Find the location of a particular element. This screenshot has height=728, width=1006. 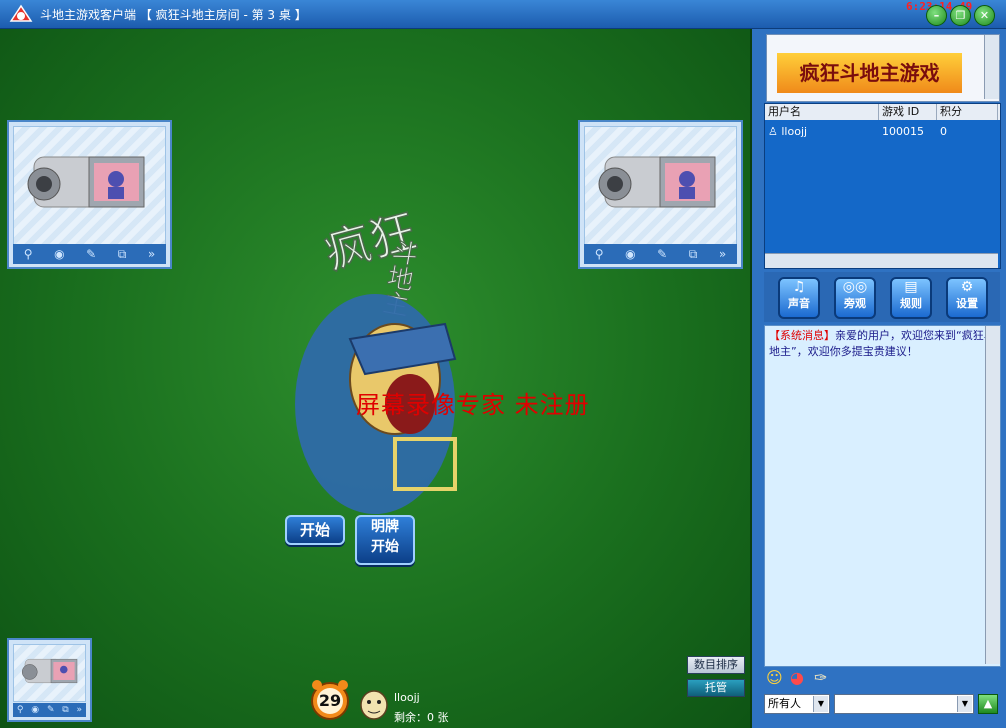

right-player-camera: ⚲ ◉ ✎ ⧉ » is located at coordinates (660, 194).